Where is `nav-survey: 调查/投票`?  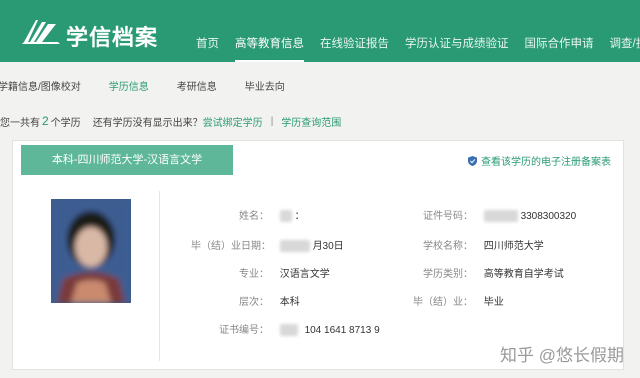 nav-survey: 调查/投票 is located at coordinates (621, 44).